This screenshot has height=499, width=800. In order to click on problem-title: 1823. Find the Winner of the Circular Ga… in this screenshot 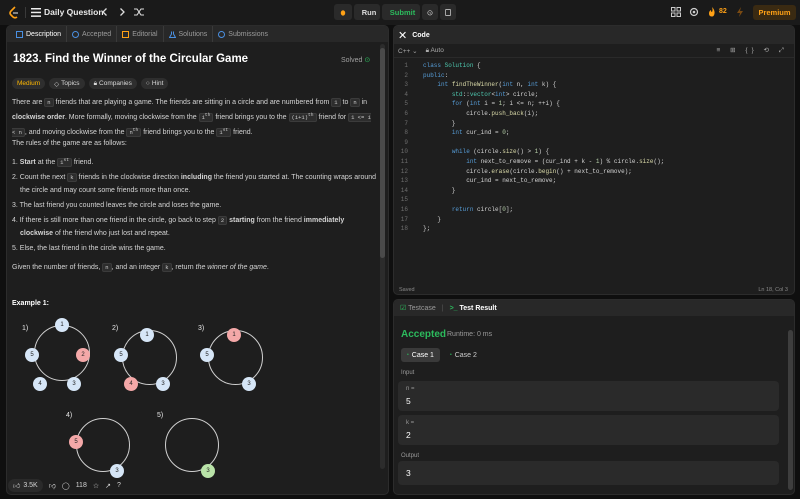, I will do `click(130, 59)`.